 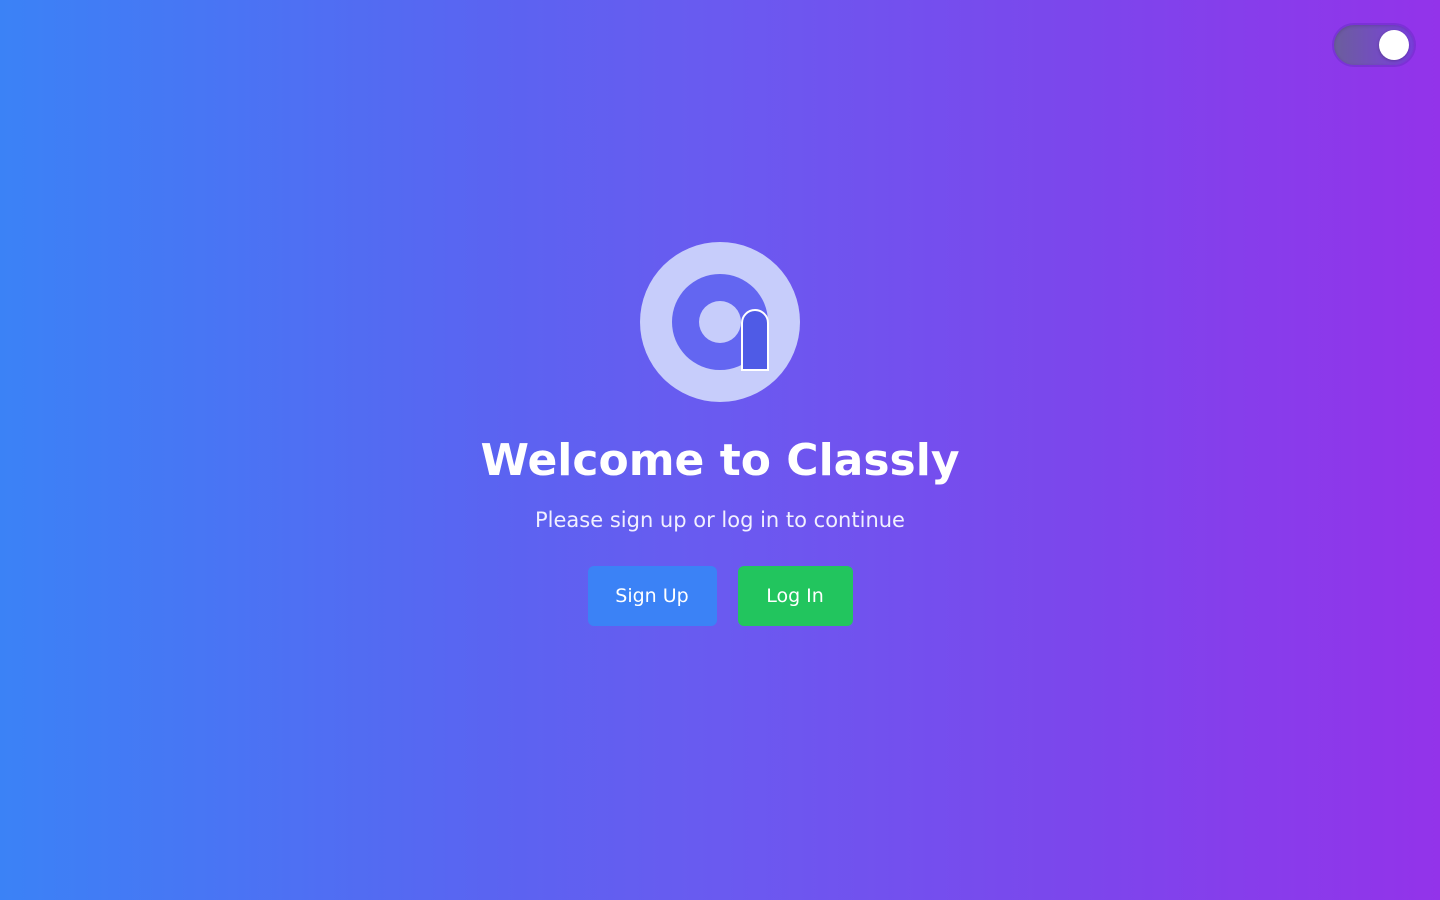 I want to click on page-title: Welcome to Classly, so click(x=720, y=460).